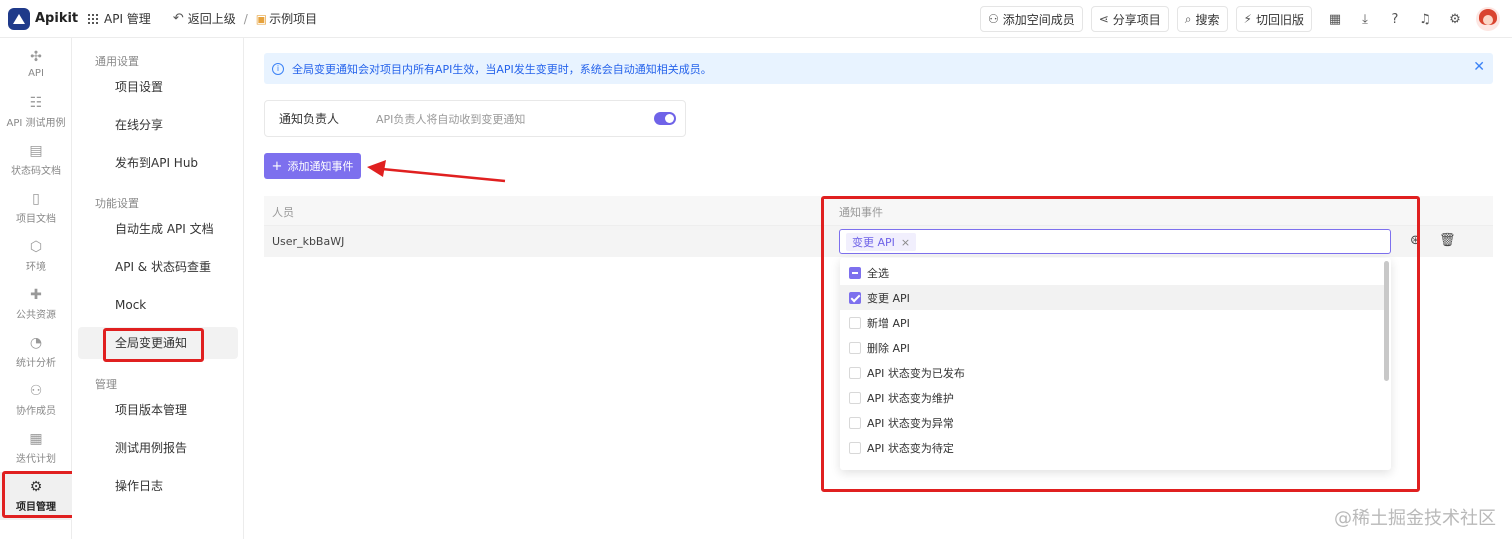  Describe the element at coordinates (36, 295) in the screenshot. I see `puzzle-icon: ✚` at that location.